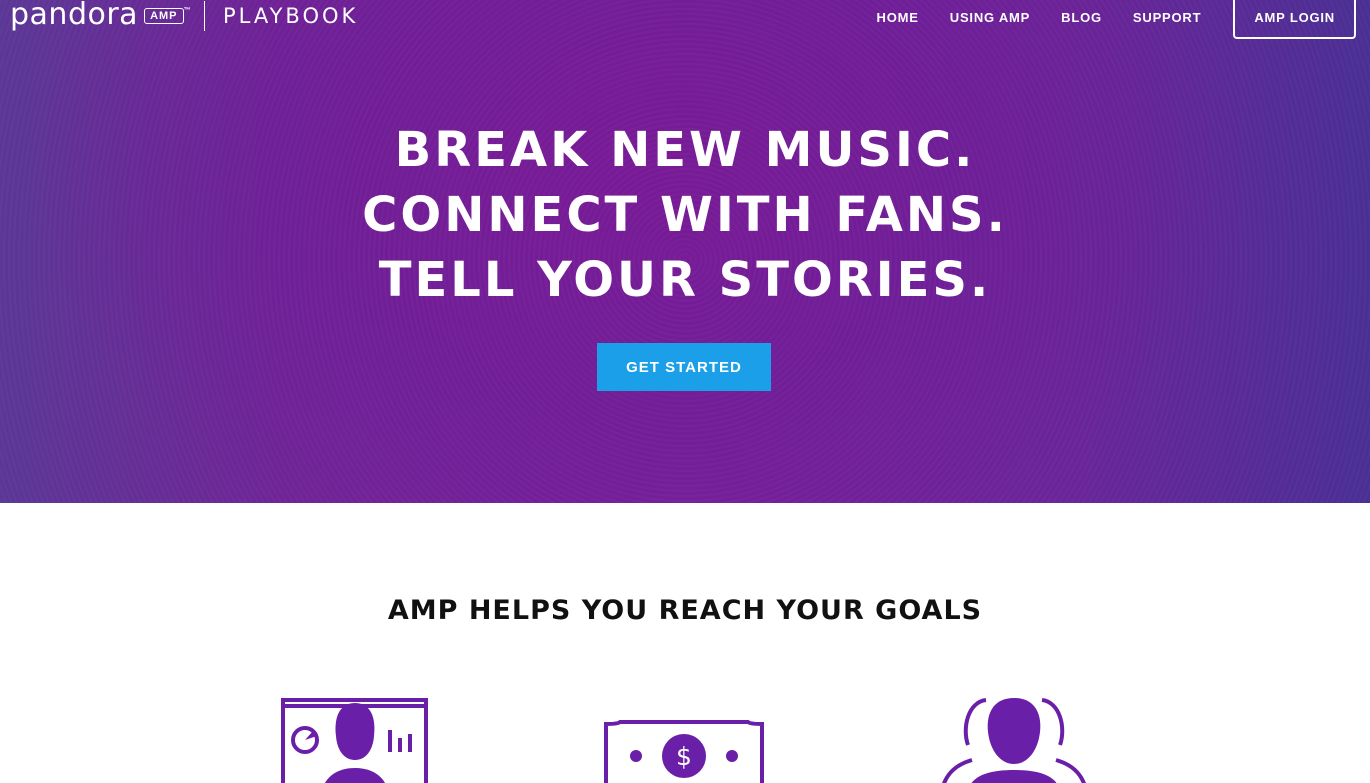 Image resolution: width=1370 pixels, height=783 pixels. Describe the element at coordinates (1081, 12) in the screenshot. I see `nav-blog: BLOG` at that location.